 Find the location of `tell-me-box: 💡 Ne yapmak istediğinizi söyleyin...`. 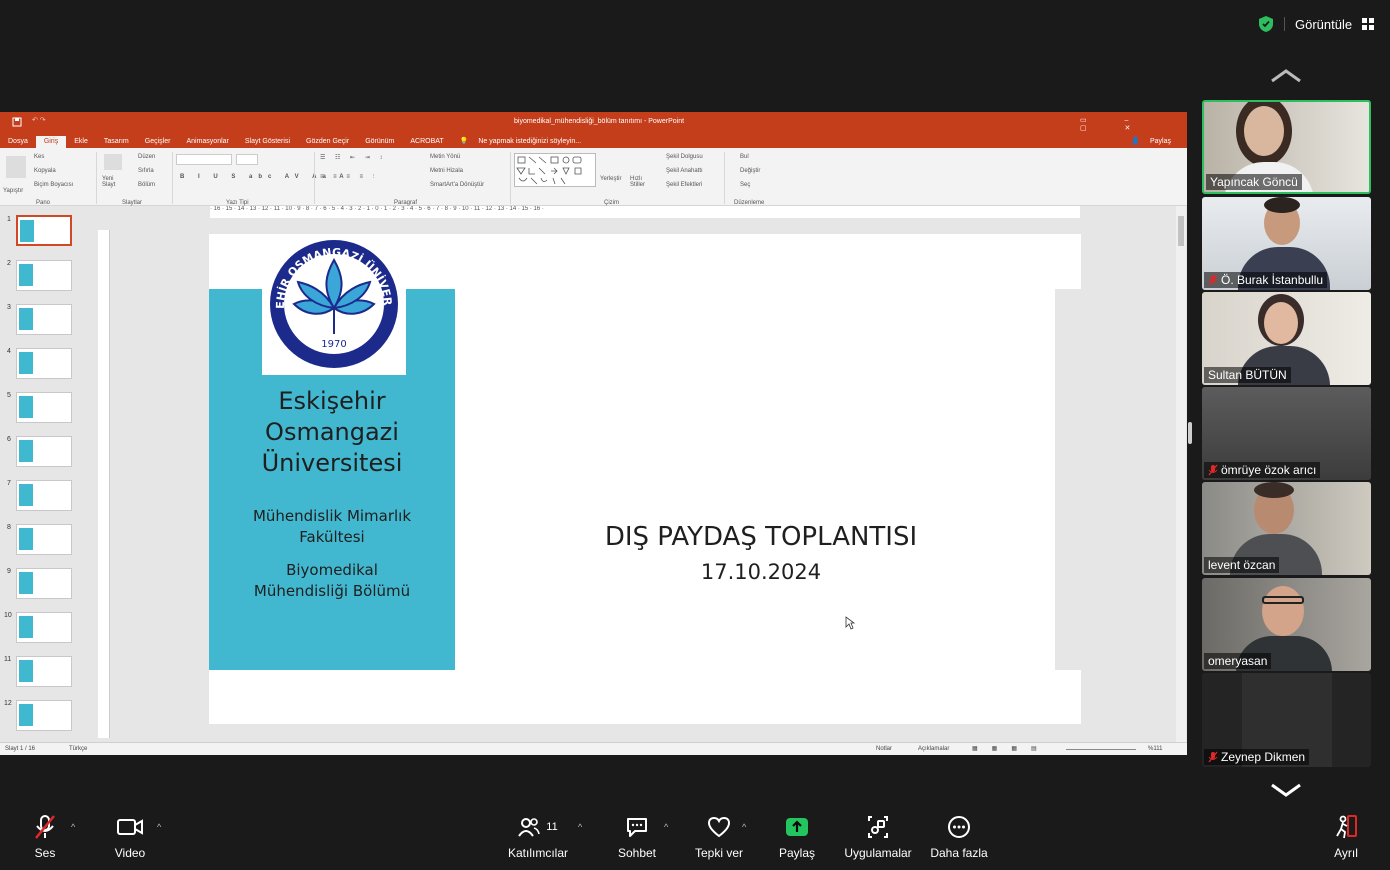

tell-me-box: 💡 Ne yapmak istediğinizi söyleyin... is located at coordinates (524, 141).